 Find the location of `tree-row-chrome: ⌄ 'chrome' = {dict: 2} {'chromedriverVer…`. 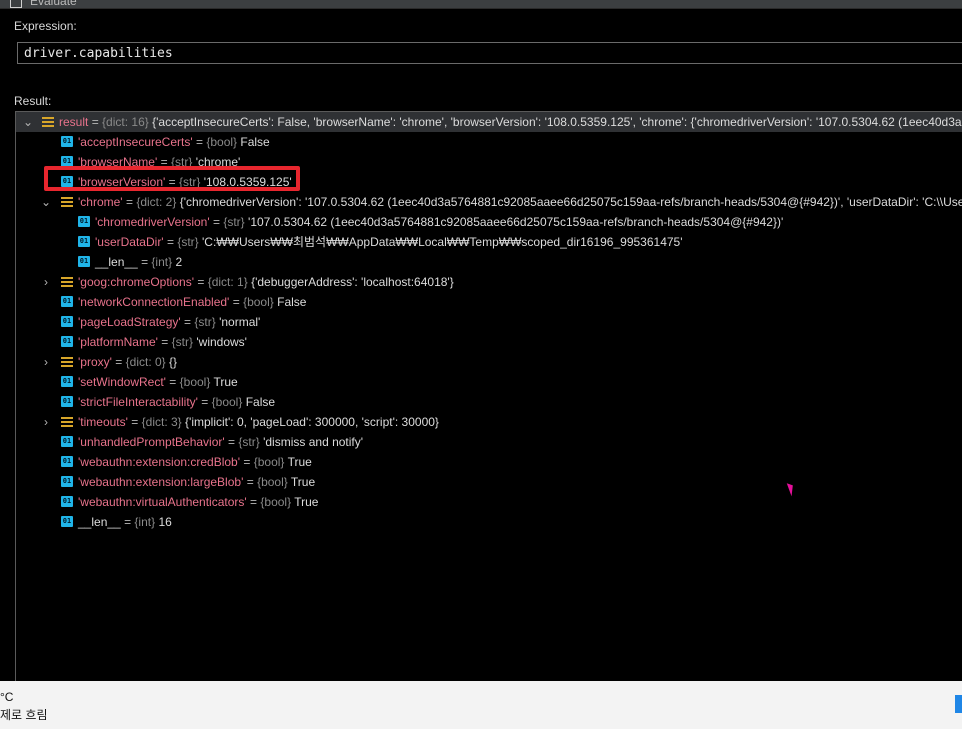

tree-row-chrome: ⌄ 'chrome' = {dict: 2} {'chromedriverVer… is located at coordinates (489, 202).